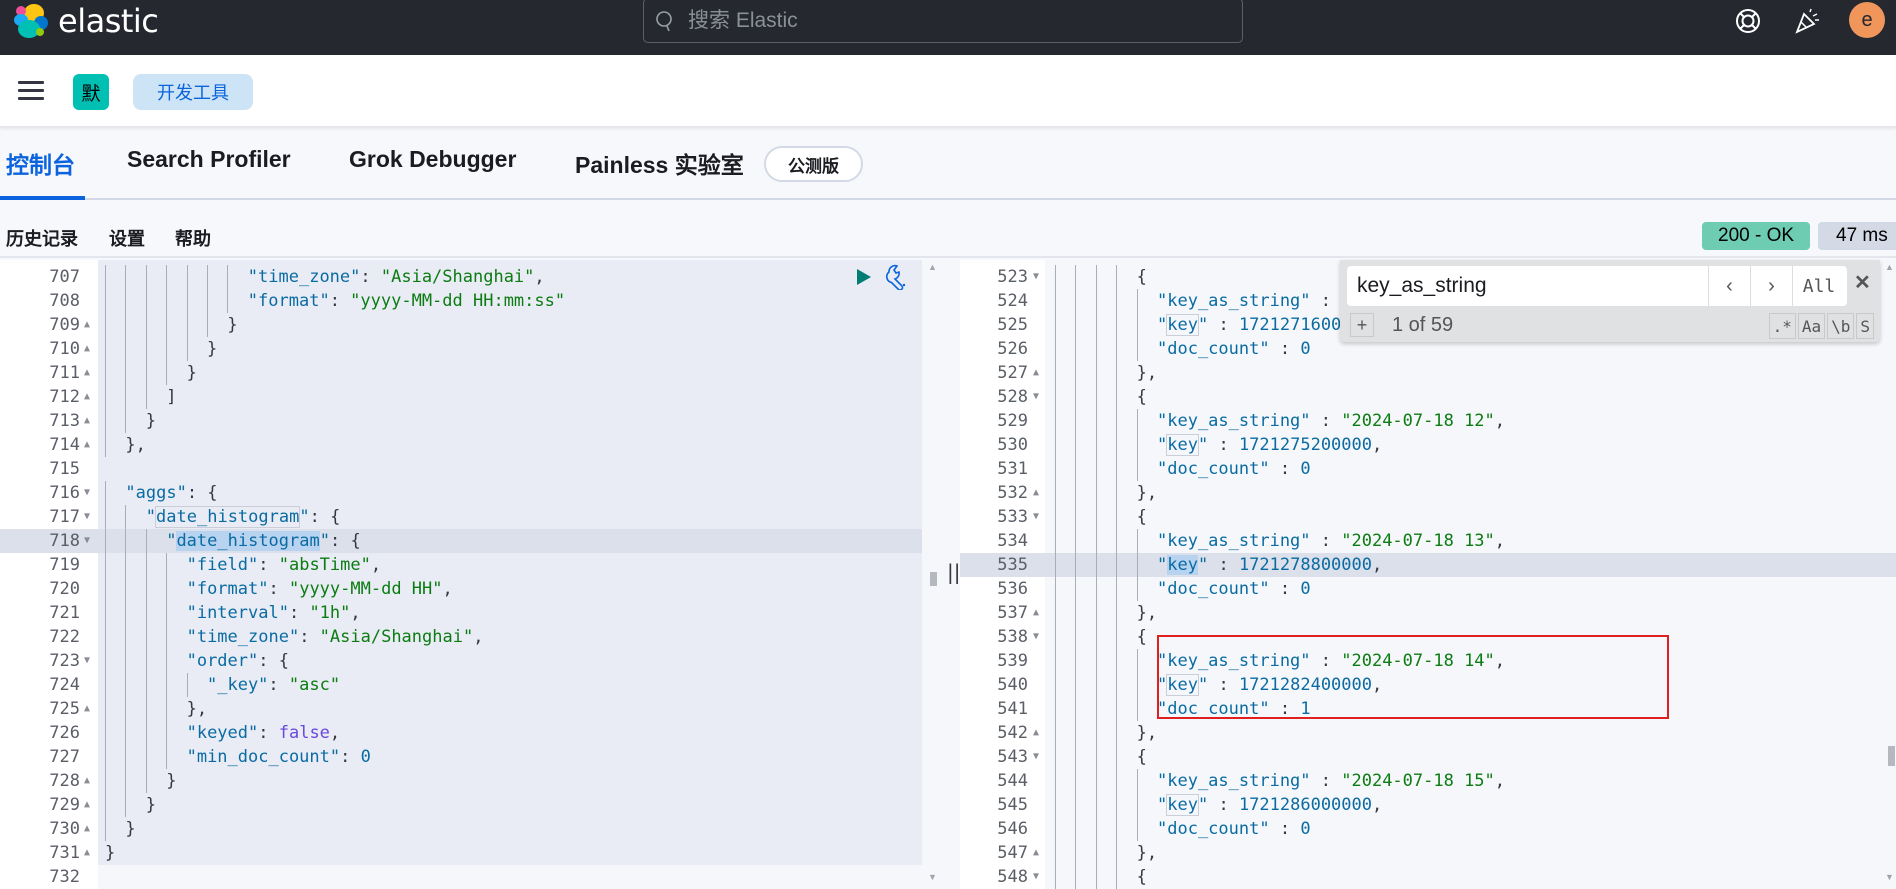 The height and width of the screenshot is (889, 1896). I want to click on tab-grok-debugger: Grok Debugger, so click(432, 159).